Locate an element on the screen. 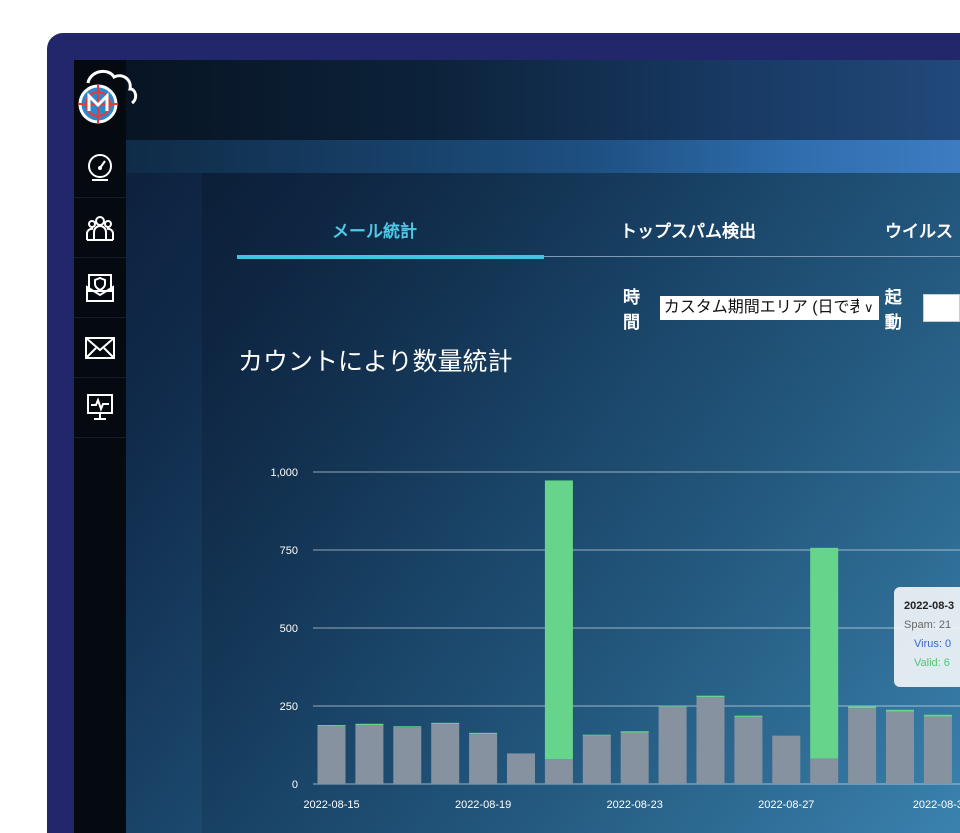 This screenshot has height=833, width=960. tooltip-spam: Spam: 21 is located at coordinates (928, 625).